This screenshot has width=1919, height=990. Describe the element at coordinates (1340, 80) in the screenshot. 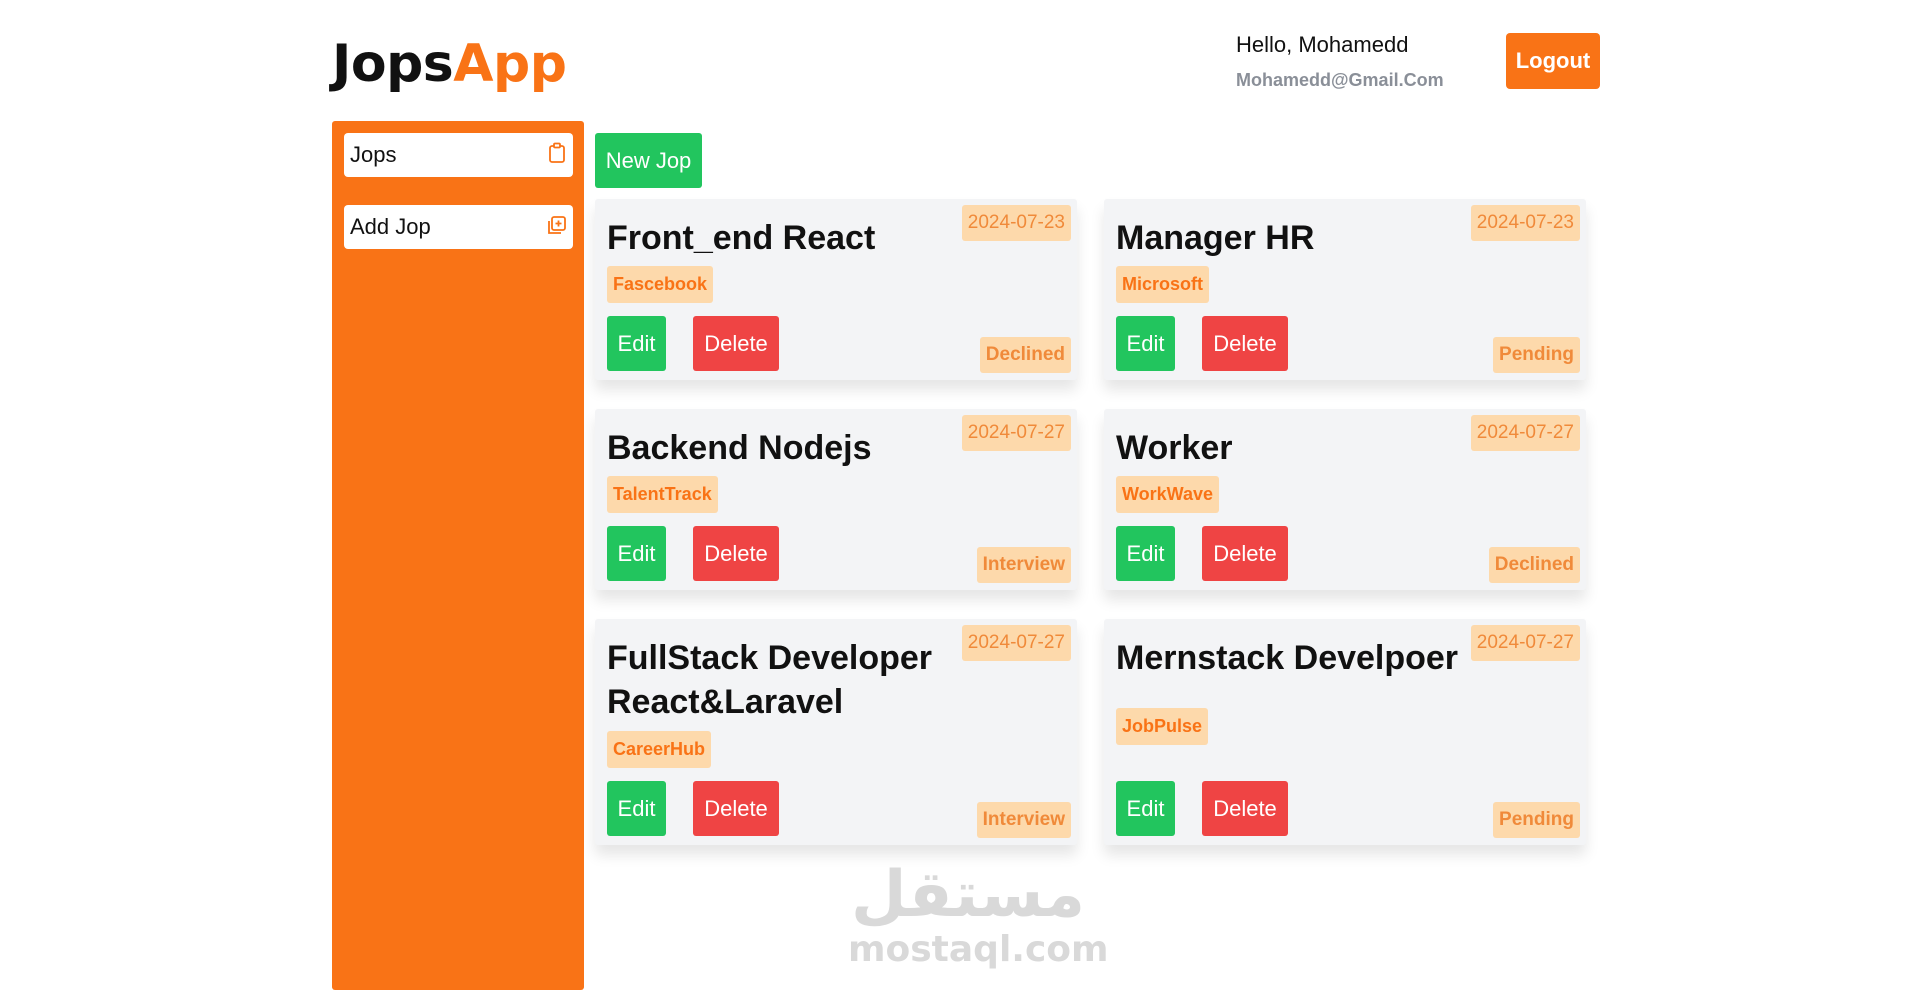

I see `user-email: Mohamedd@Gmail.Com` at that location.